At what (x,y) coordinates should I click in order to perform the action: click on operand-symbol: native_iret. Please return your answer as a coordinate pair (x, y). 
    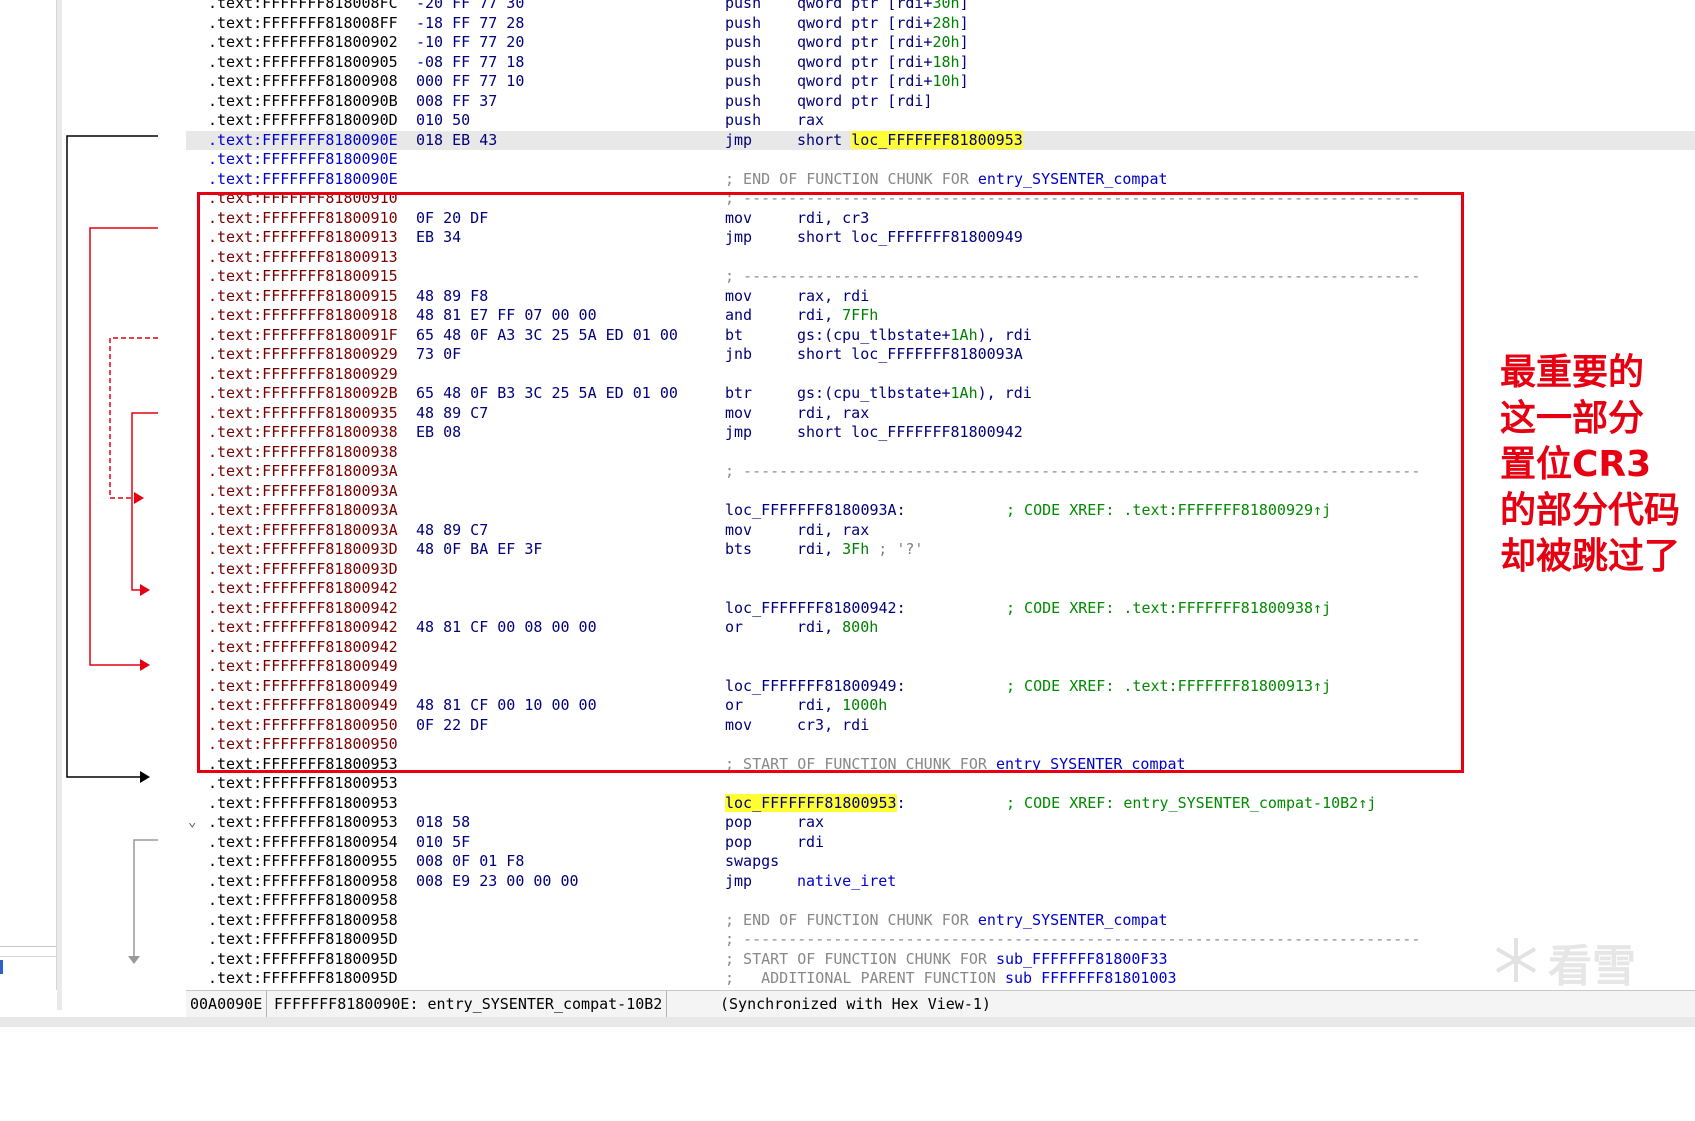
    Looking at the image, I should click on (846, 881).